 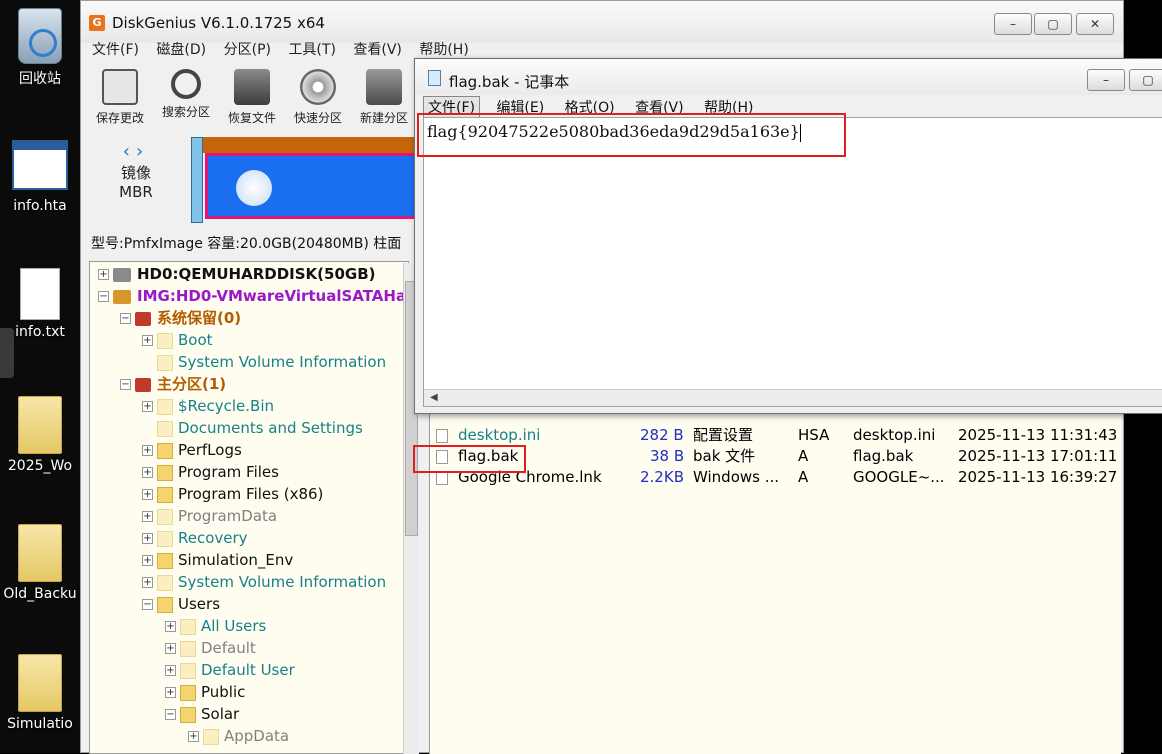 I want to click on partition-strip, so click(x=197, y=180).